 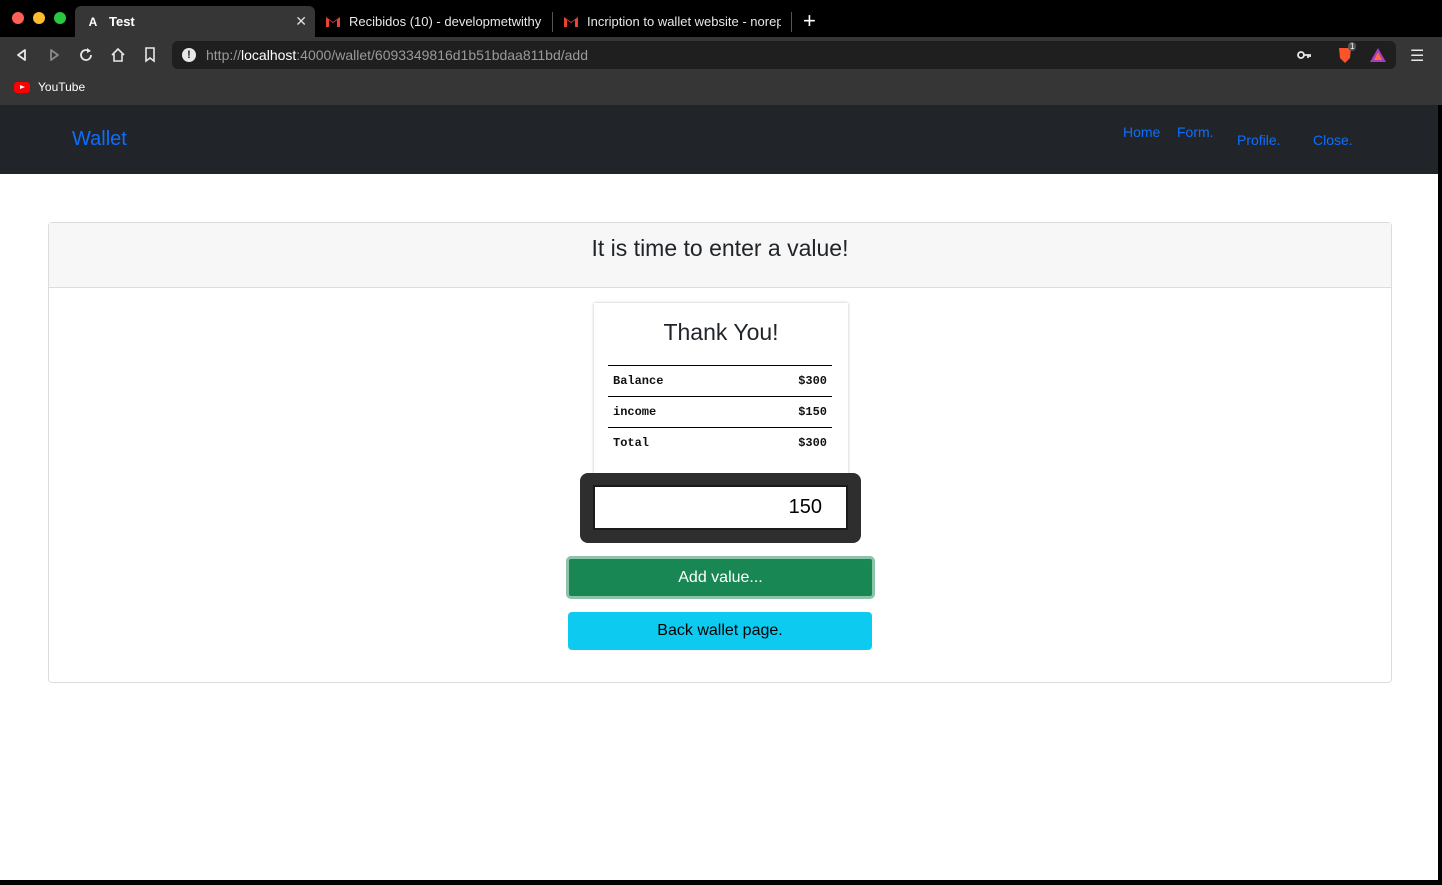 What do you see at coordinates (1141, 132) in the screenshot?
I see `nav-home: Home` at bounding box center [1141, 132].